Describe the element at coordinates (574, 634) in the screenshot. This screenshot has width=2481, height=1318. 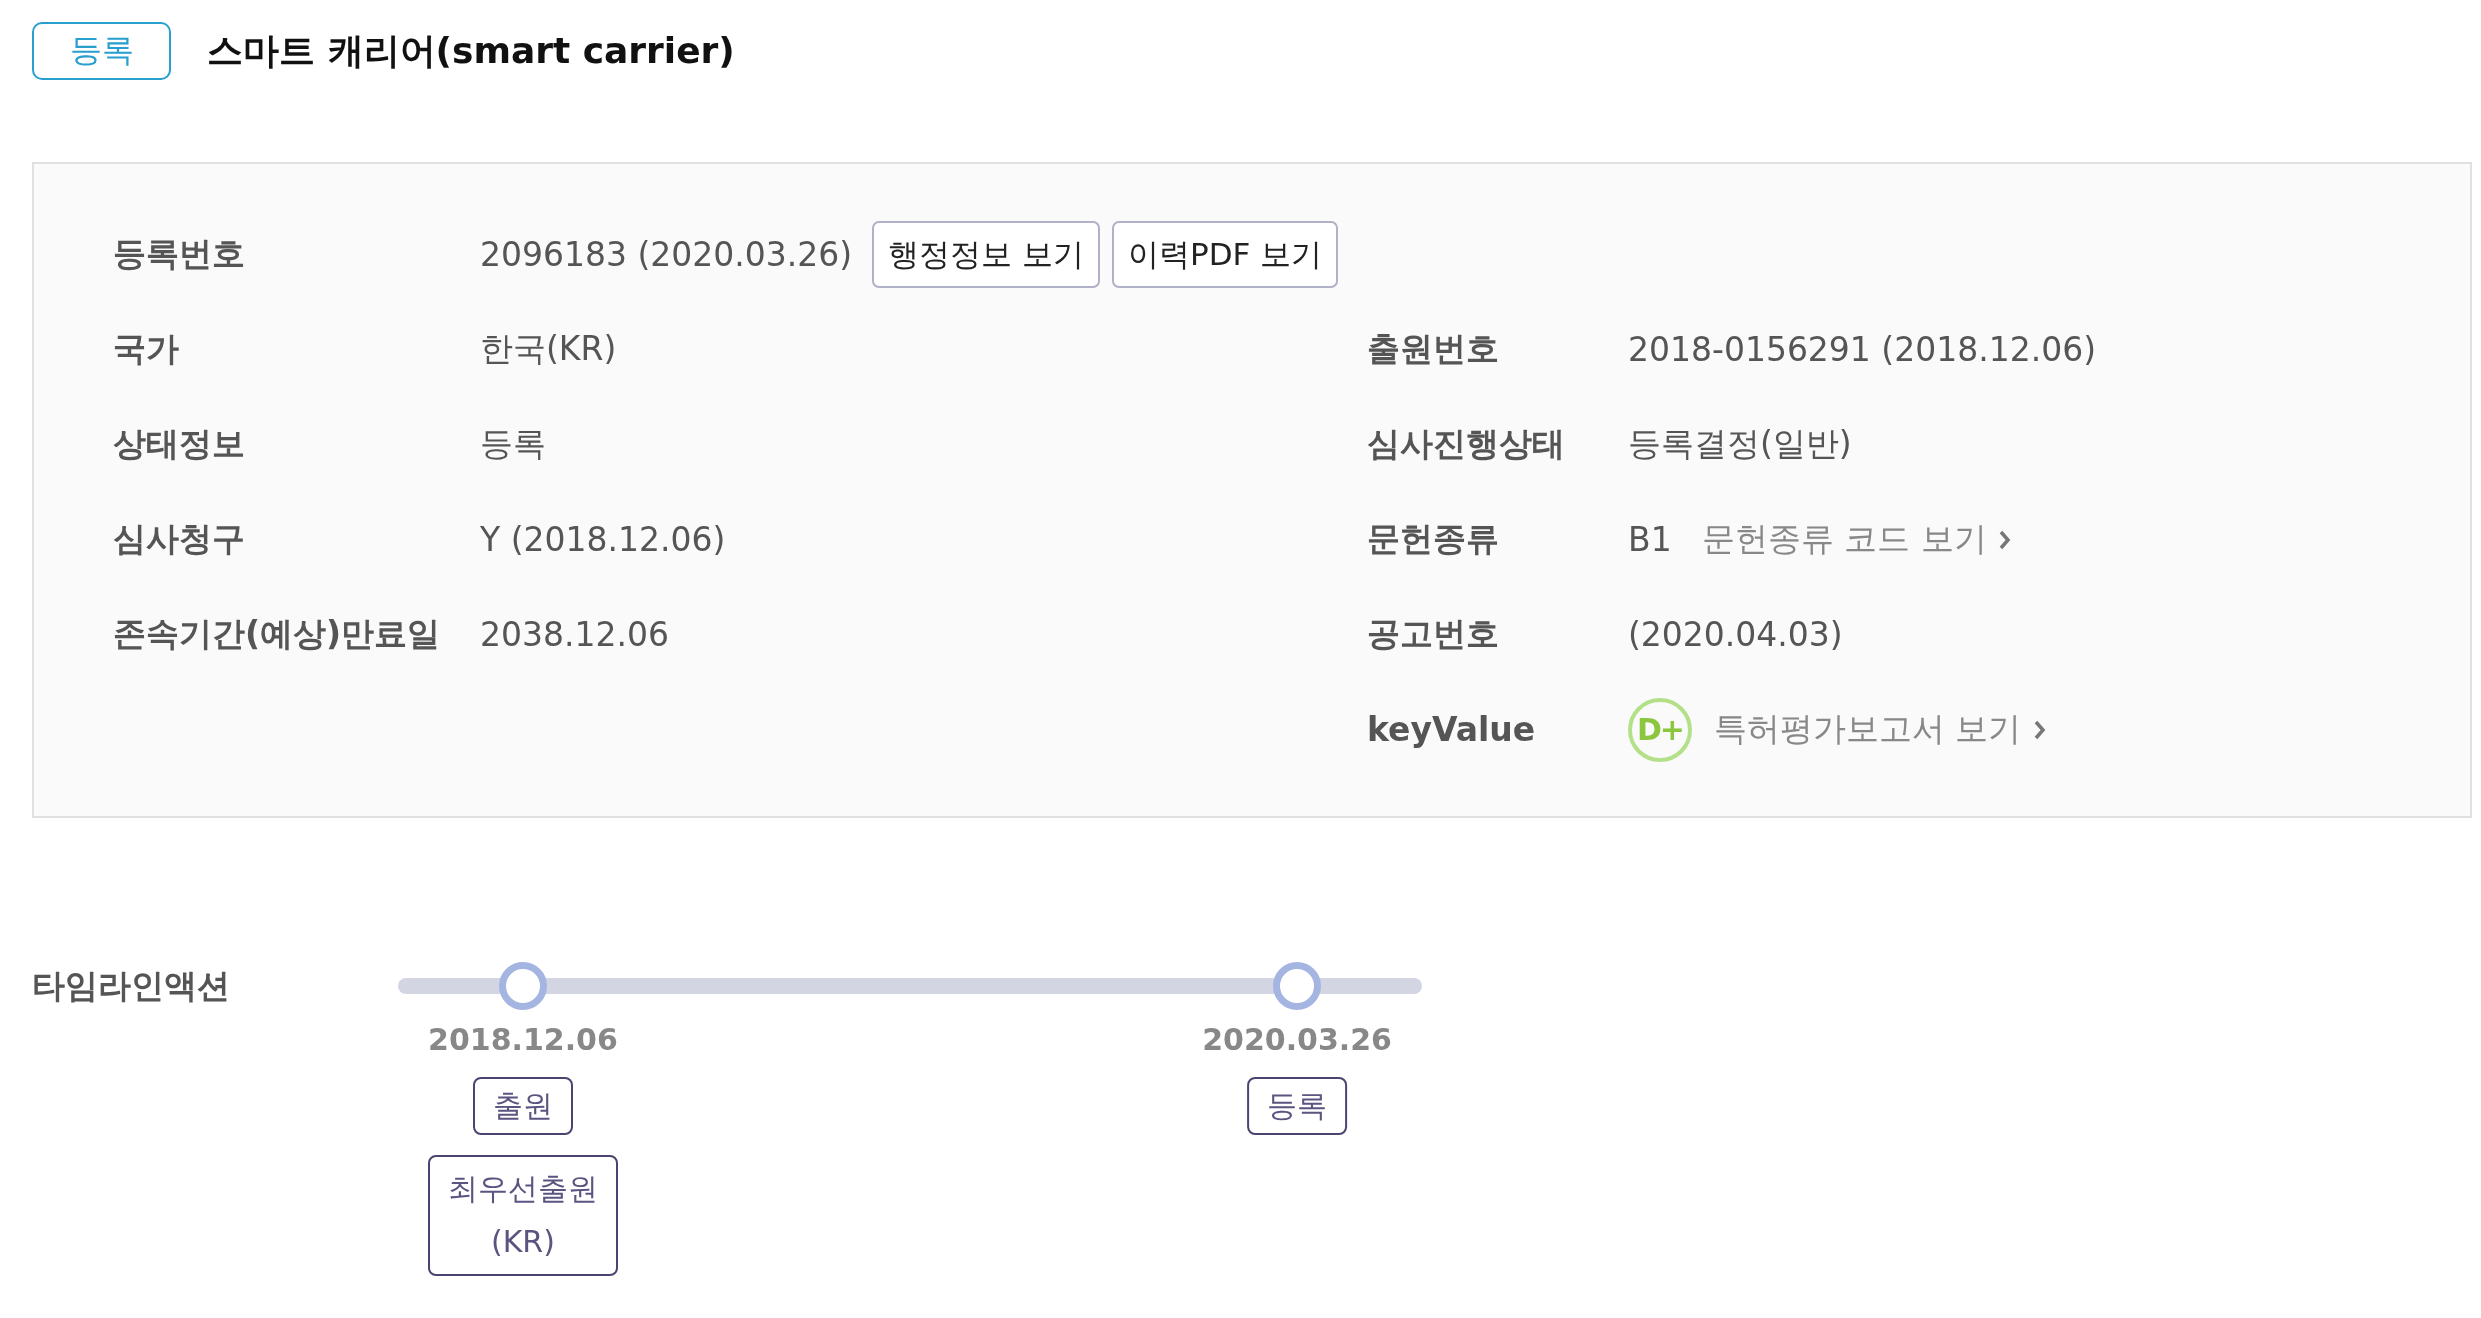
I see `field-value: 2038.12.06` at that location.